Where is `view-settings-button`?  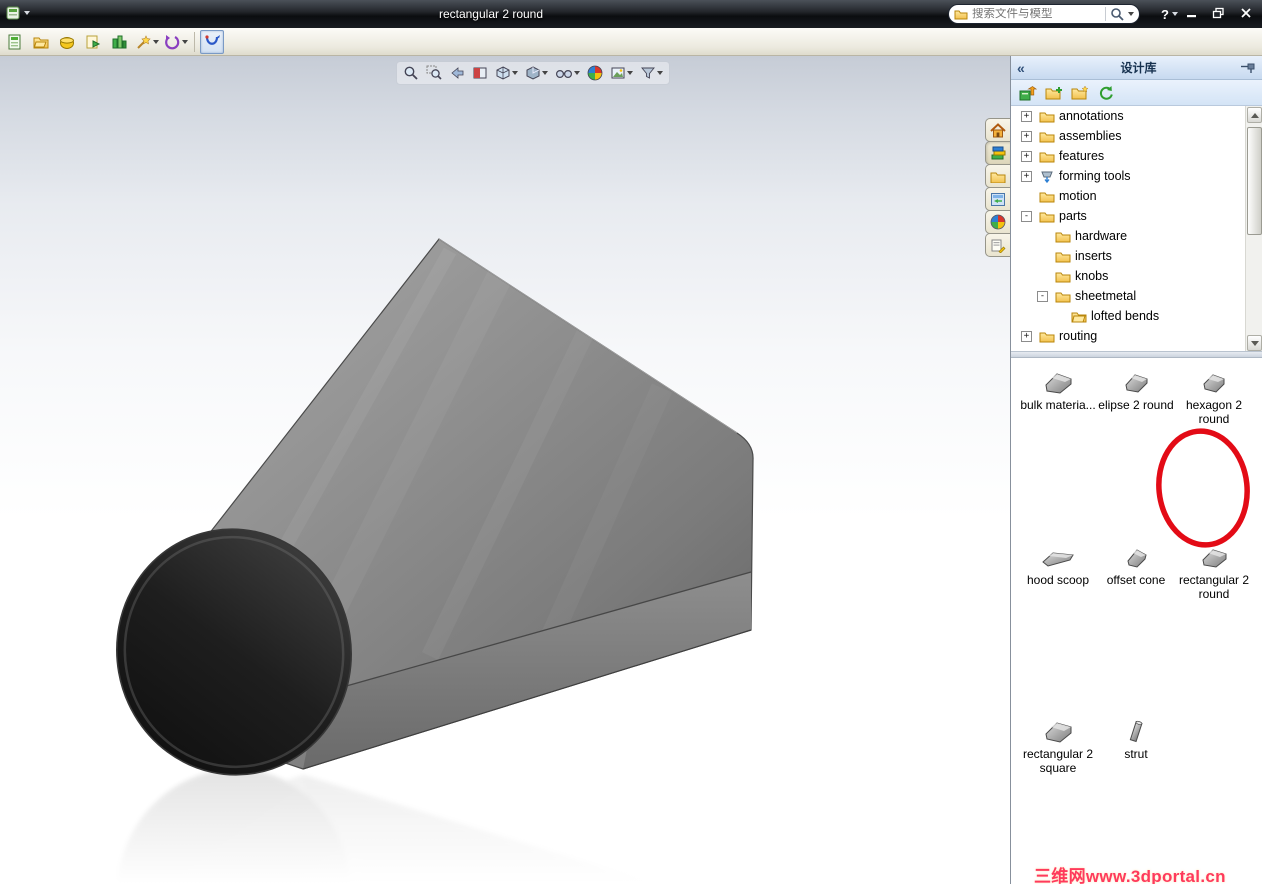 view-settings-button is located at coordinates (651, 73).